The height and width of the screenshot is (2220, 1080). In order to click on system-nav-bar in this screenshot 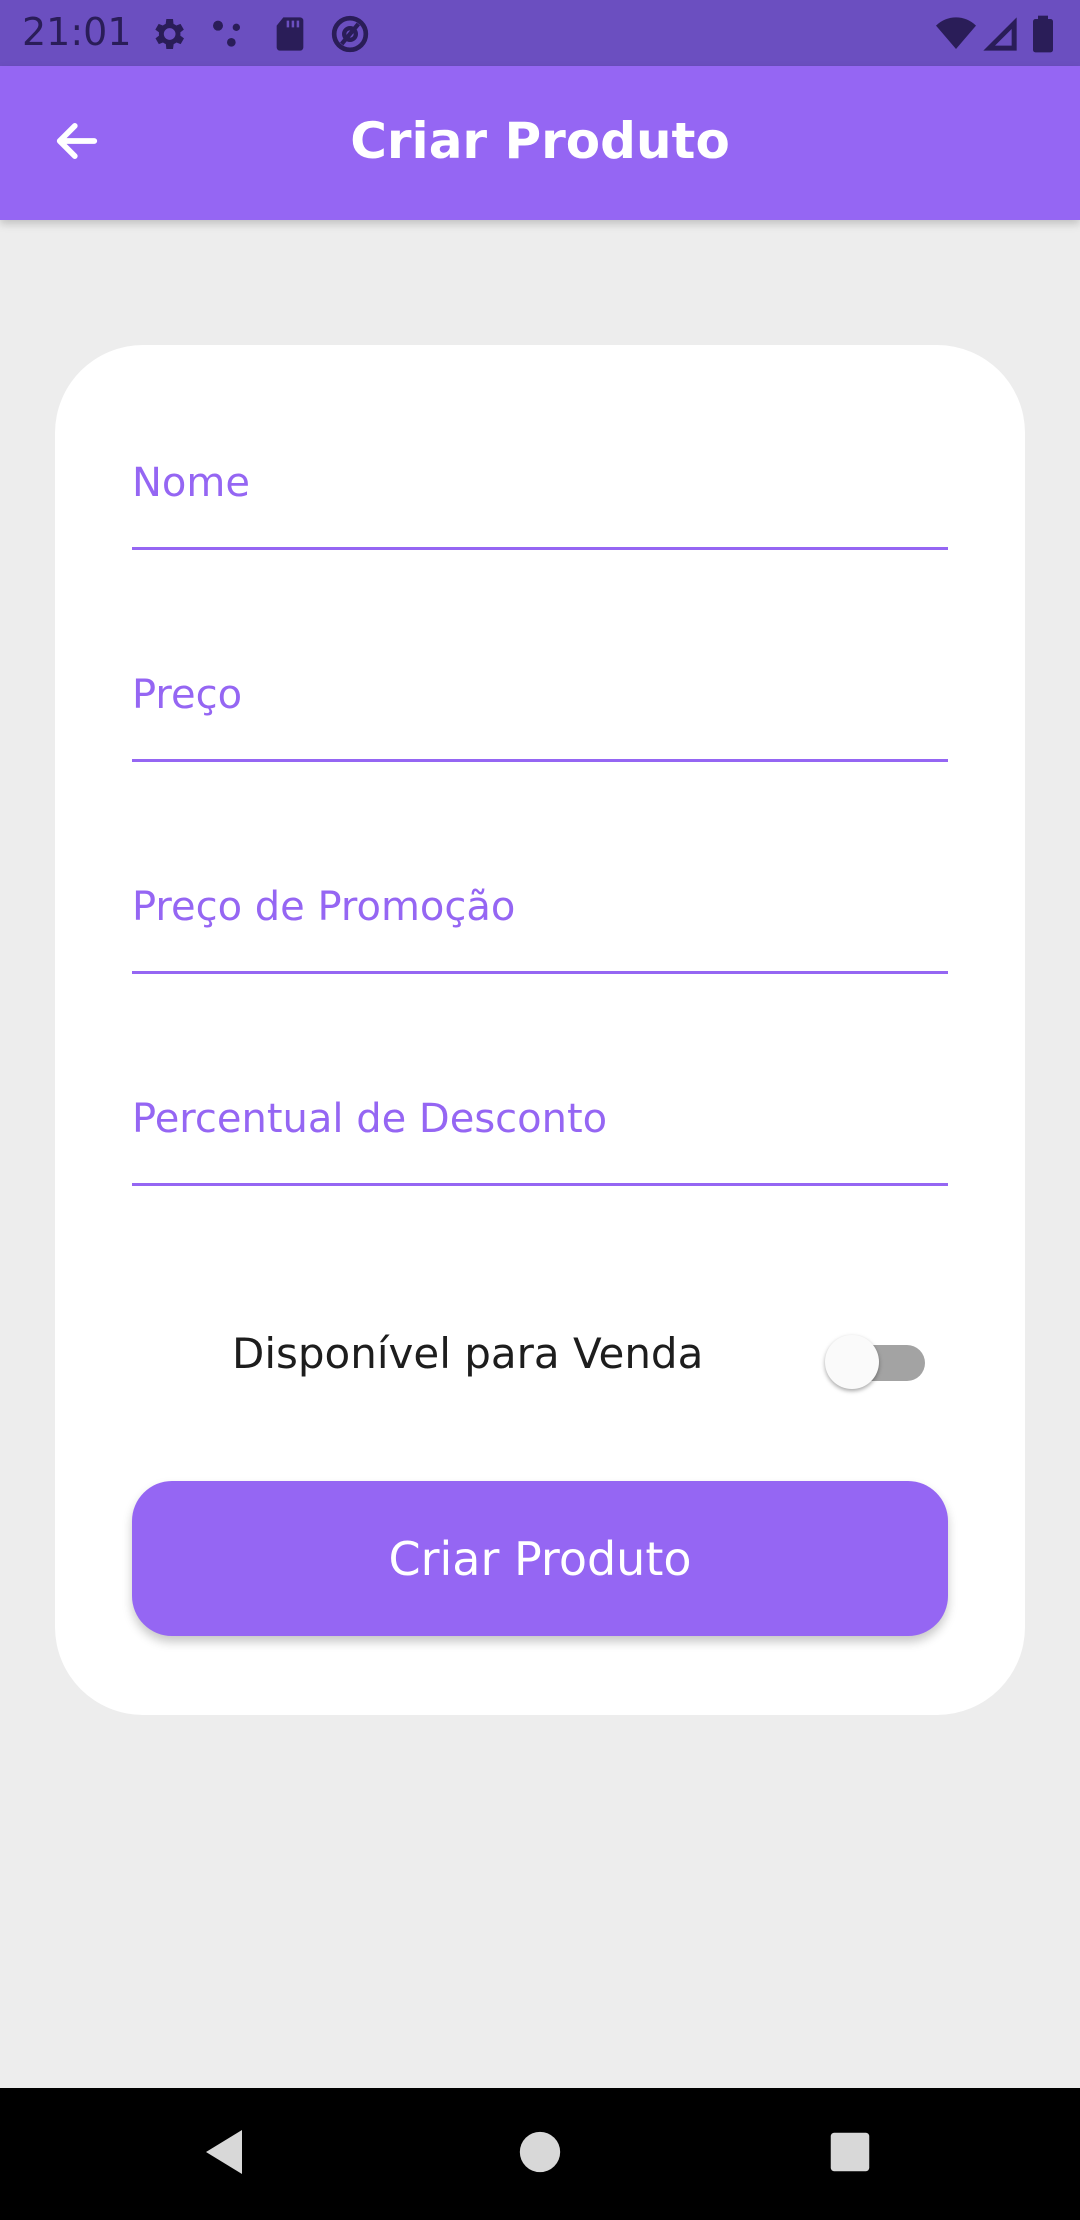, I will do `click(540, 2154)`.